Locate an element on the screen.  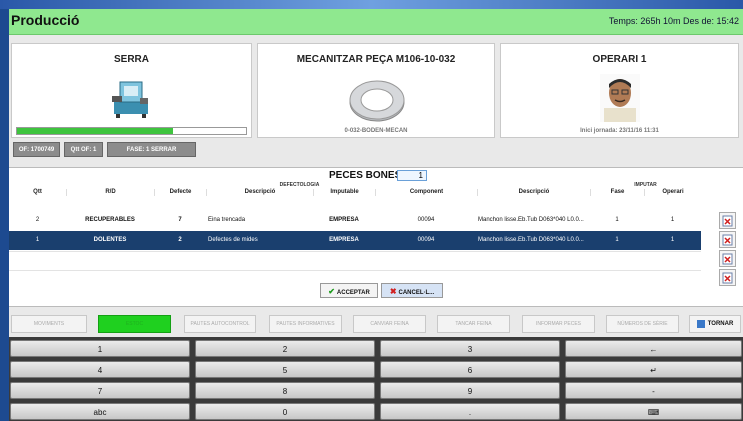
machine-progress-bar is located at coordinates (131, 131).